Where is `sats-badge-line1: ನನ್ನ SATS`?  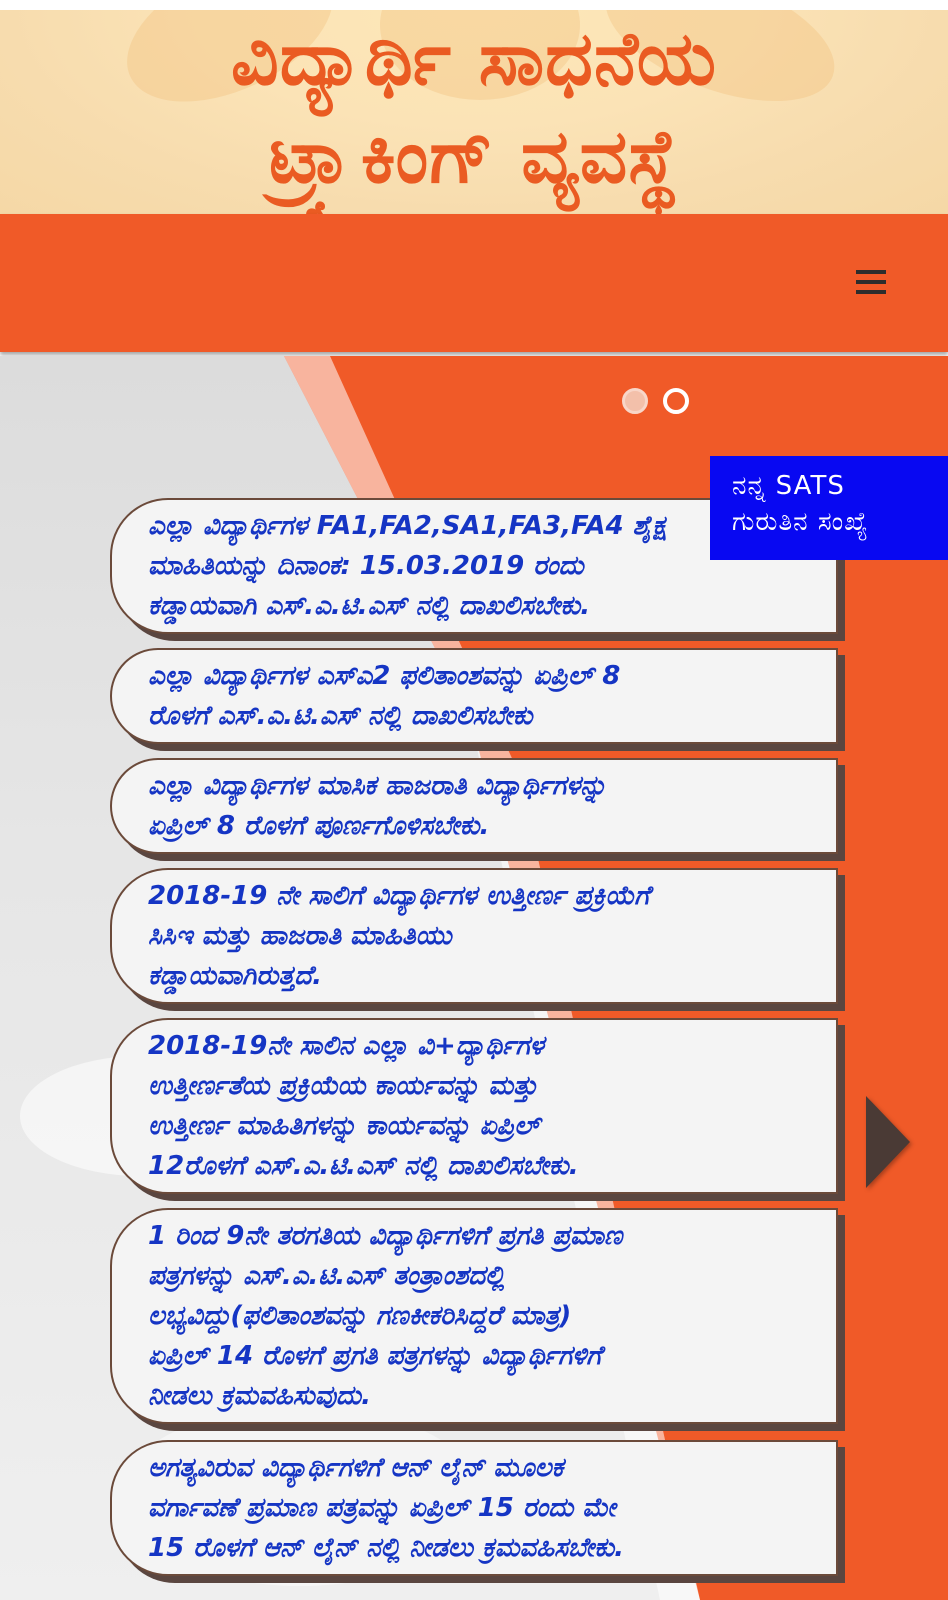 sats-badge-line1: ನನ್ನ SATS is located at coordinates (788, 486).